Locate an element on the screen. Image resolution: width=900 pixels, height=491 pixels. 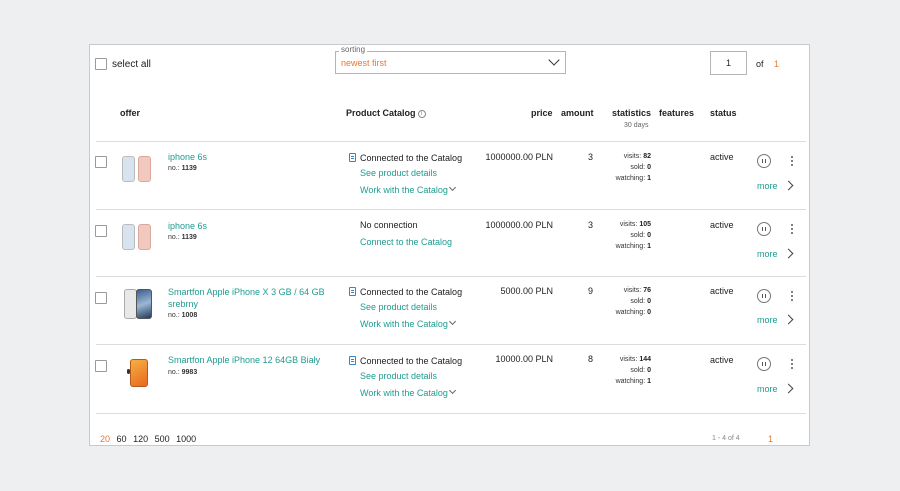
offer-number-label: no.: is located at coordinates (174, 237).